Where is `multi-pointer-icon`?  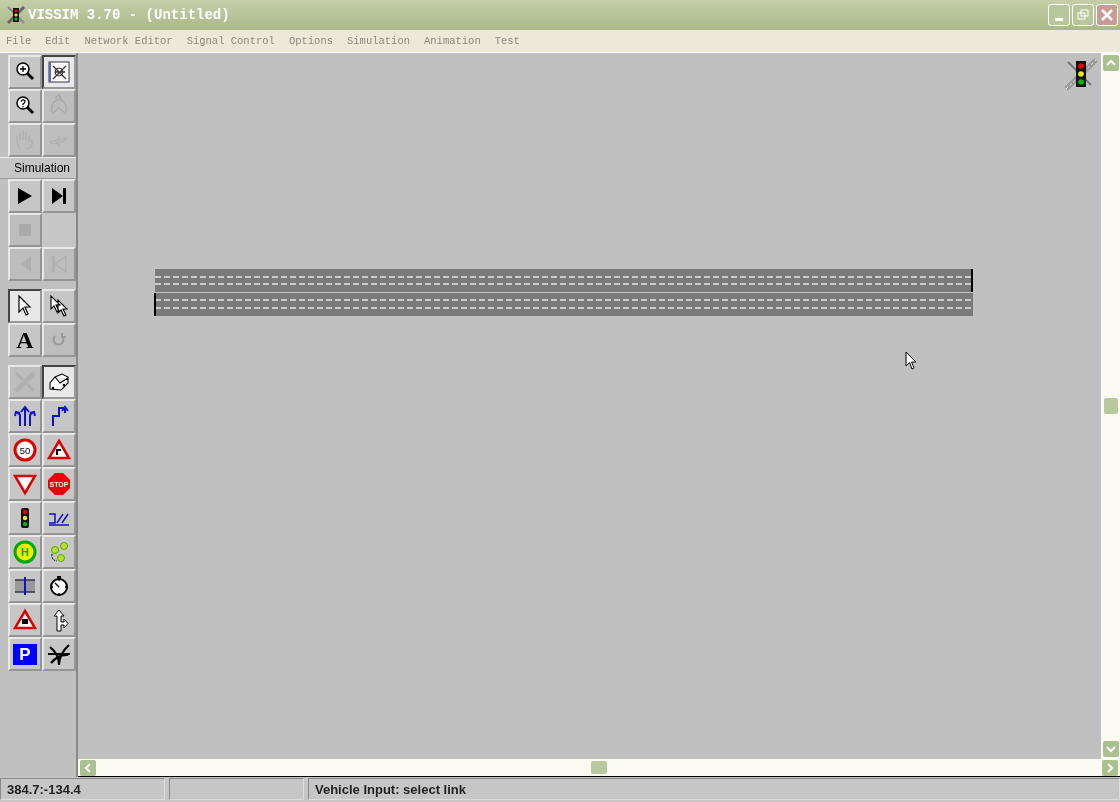
multi-pointer-icon is located at coordinates (59, 306).